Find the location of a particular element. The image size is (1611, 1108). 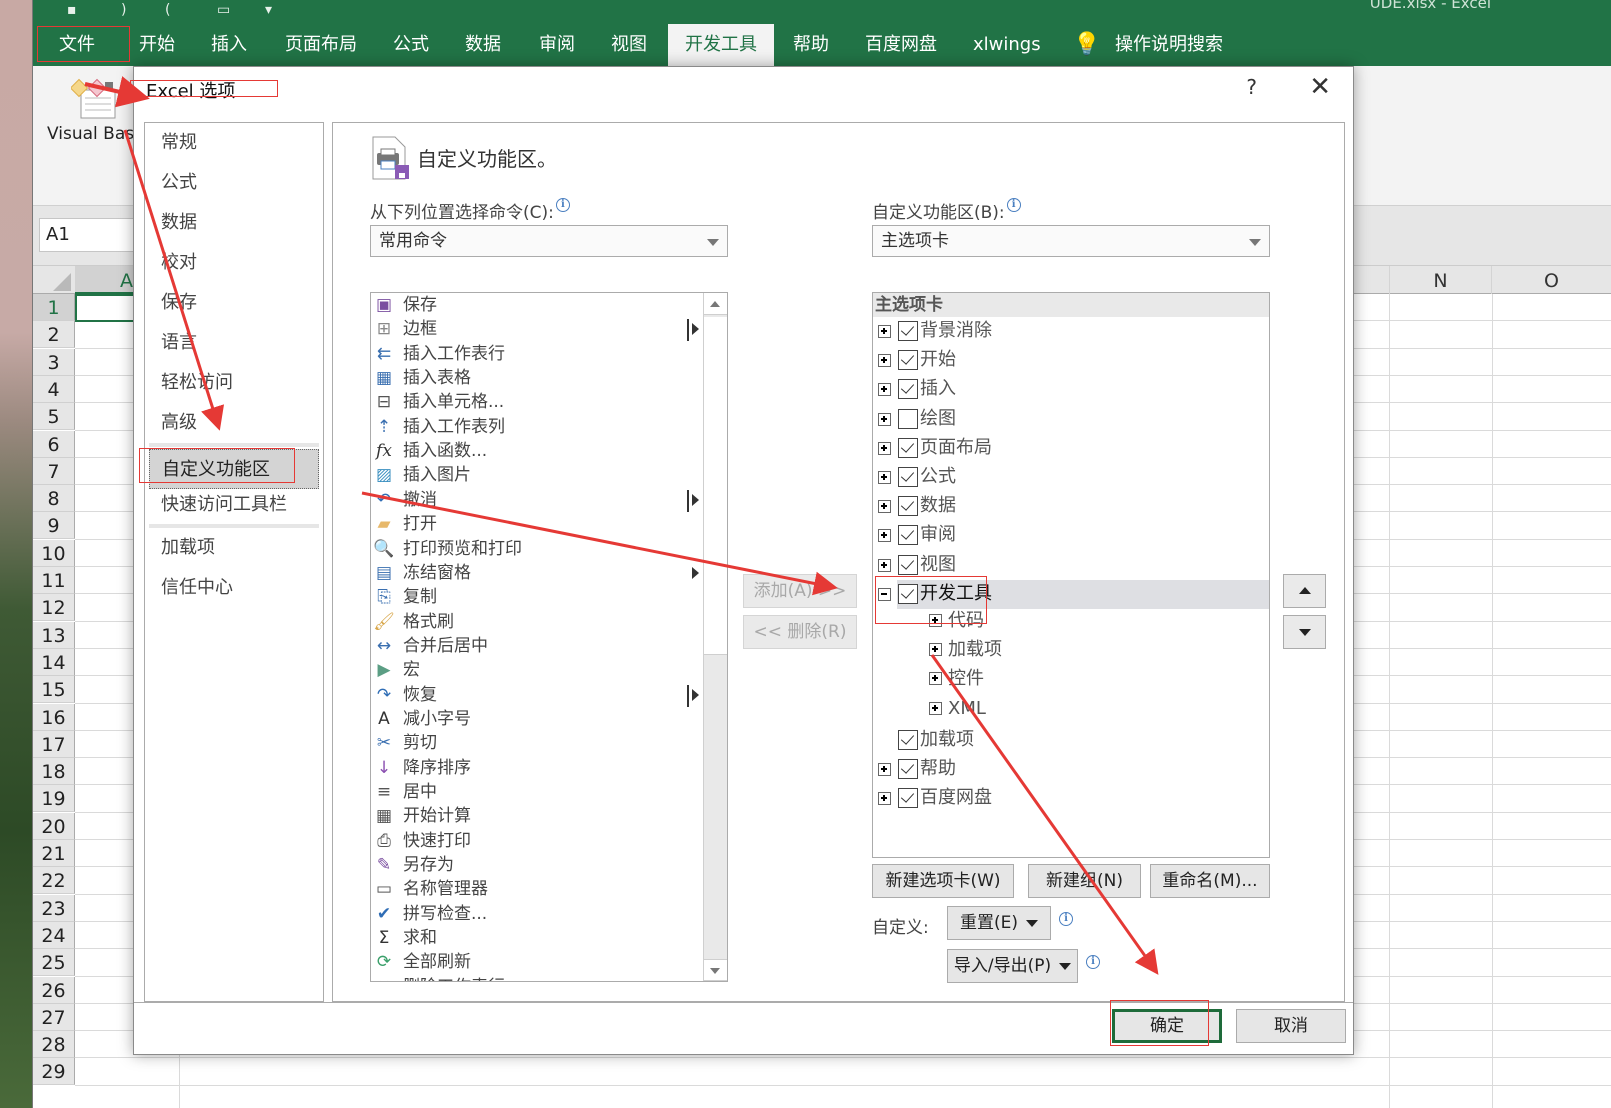

import-export-button: 导入/导出(P) is located at coordinates (1012, 966).